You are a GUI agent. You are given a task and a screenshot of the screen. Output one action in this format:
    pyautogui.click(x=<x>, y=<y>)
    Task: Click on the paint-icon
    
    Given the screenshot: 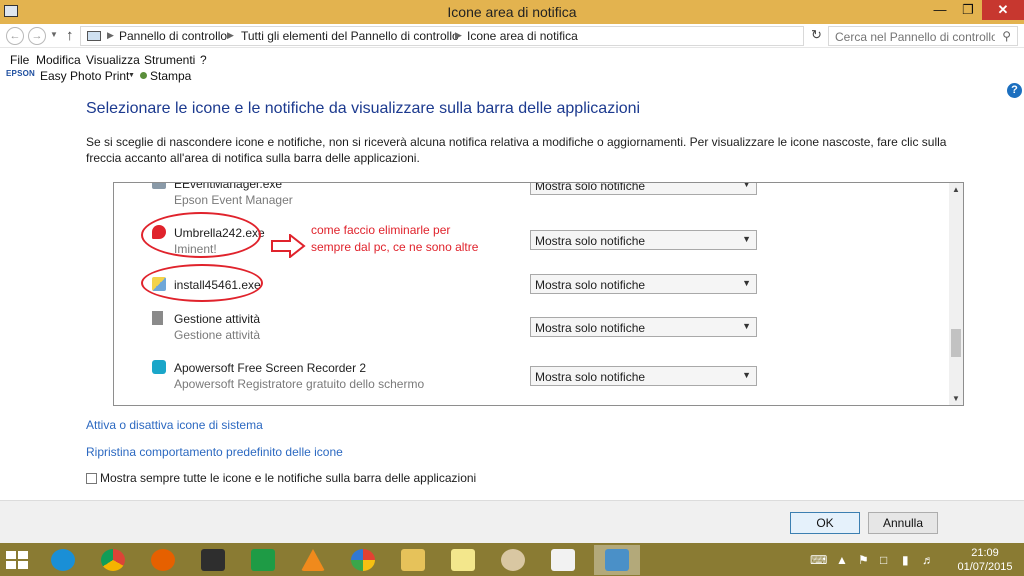 What is the action you would take?
    pyautogui.click(x=513, y=560)
    